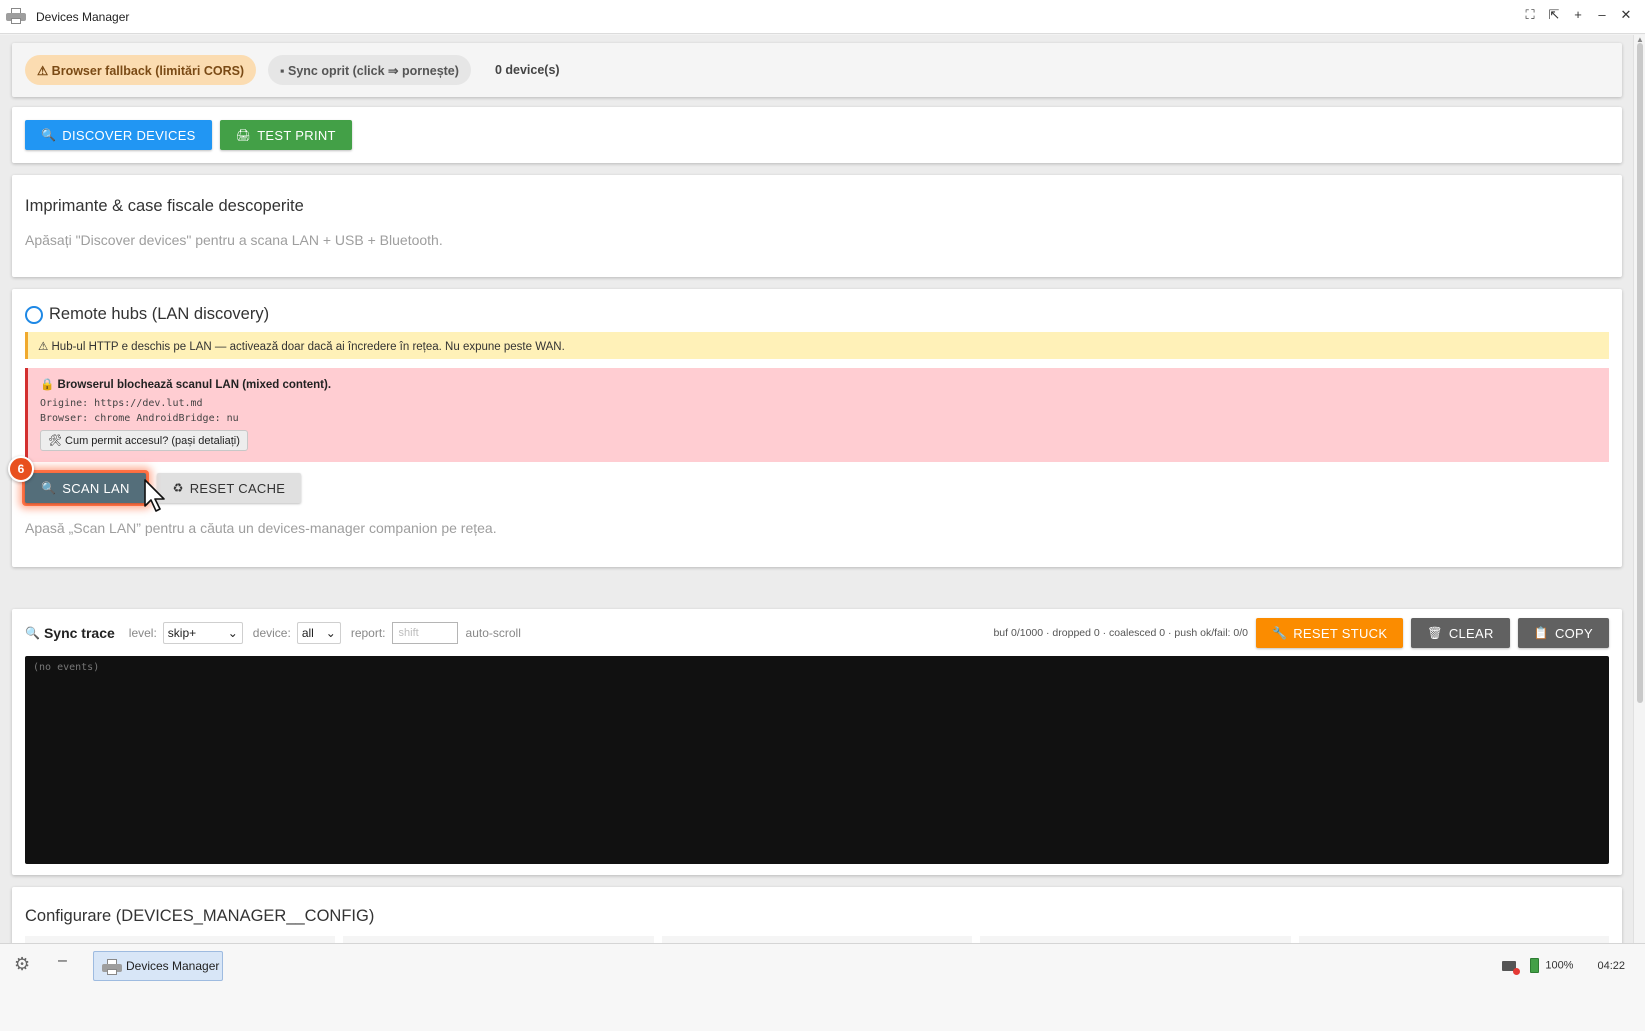 The image size is (1645, 1031). I want to click on trace-buttons: 🔧 Reset stuck 🗑 Clear 📋 Copy, so click(1432, 633).